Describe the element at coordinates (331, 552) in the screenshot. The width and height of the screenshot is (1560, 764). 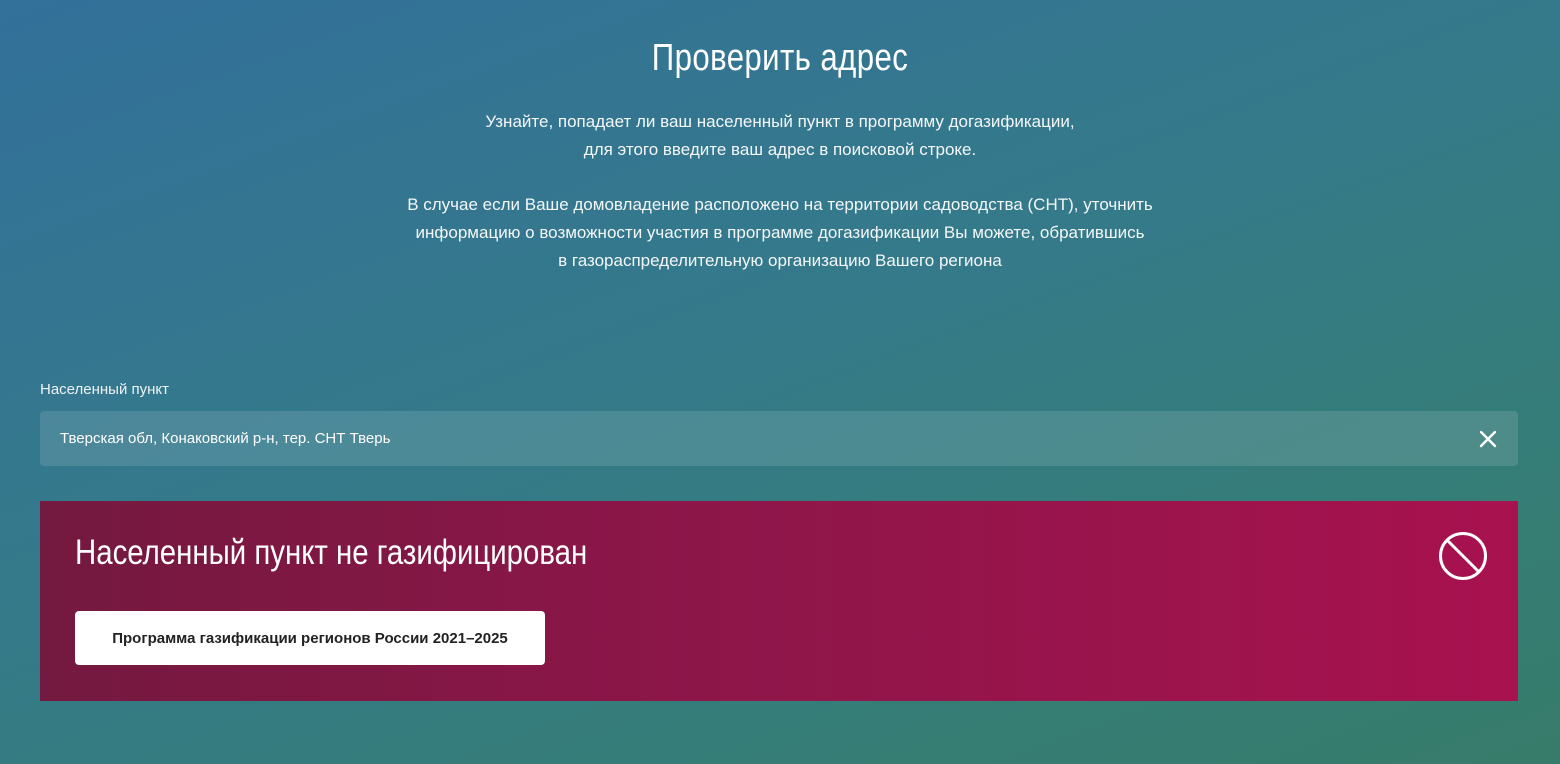
I see `result-title: Населенный пункт не газифицирован` at that location.